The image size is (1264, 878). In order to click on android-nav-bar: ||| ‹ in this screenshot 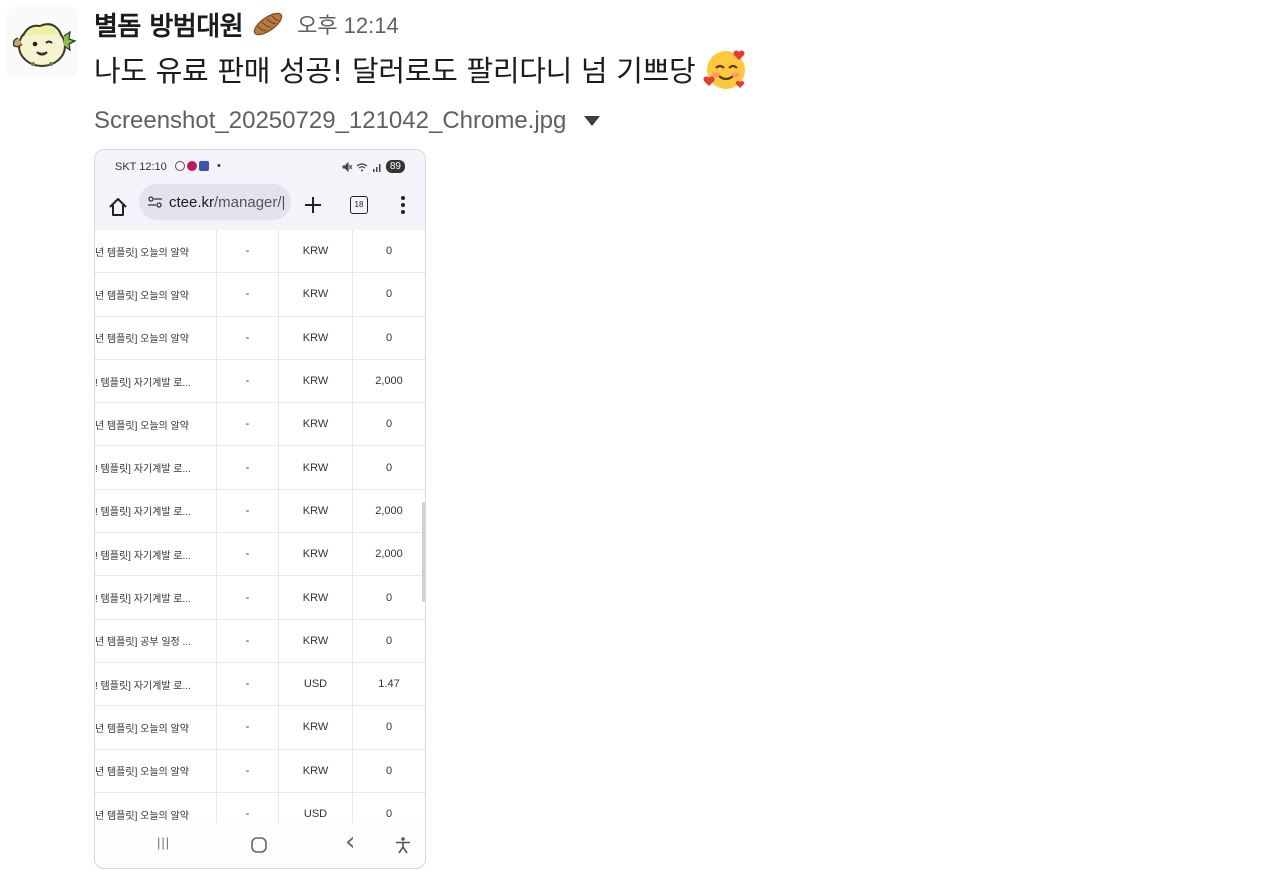, I will do `click(260, 845)`.